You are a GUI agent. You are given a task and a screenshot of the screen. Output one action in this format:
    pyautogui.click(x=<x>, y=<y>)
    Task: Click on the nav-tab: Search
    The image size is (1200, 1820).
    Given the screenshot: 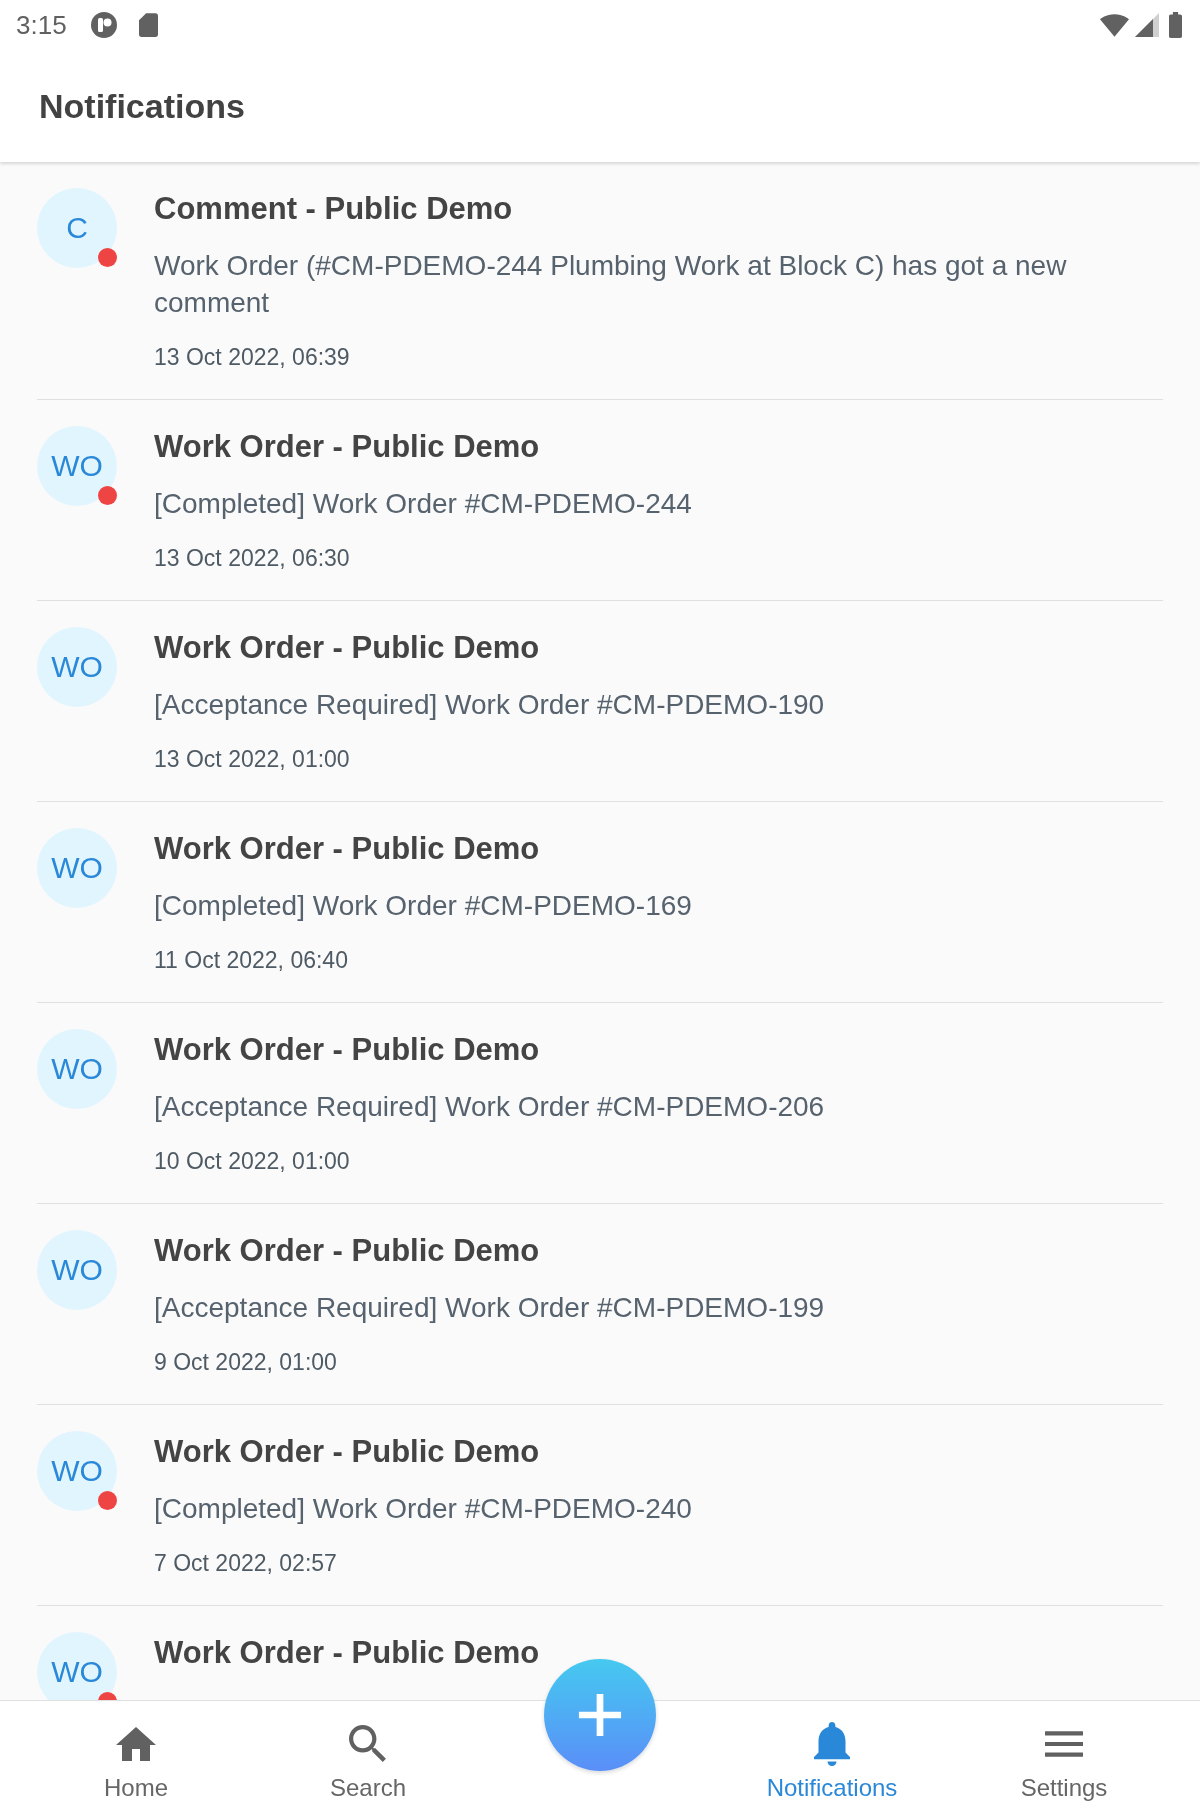 What is the action you would take?
    pyautogui.click(x=368, y=1760)
    